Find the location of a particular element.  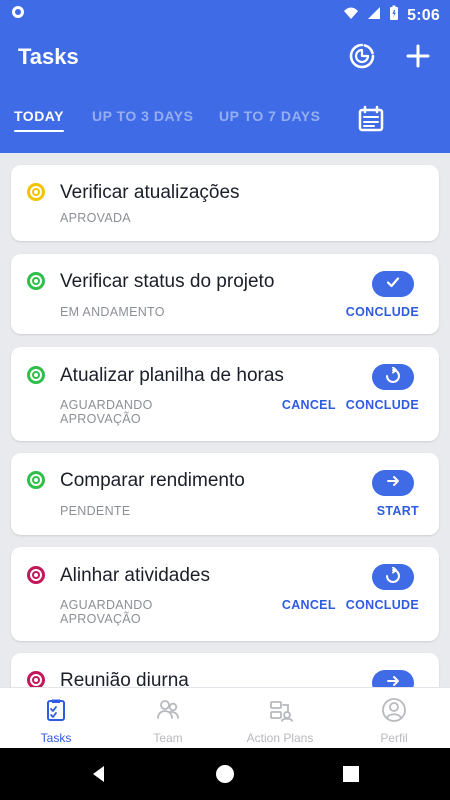

calendar-icon is located at coordinates (371, 121).